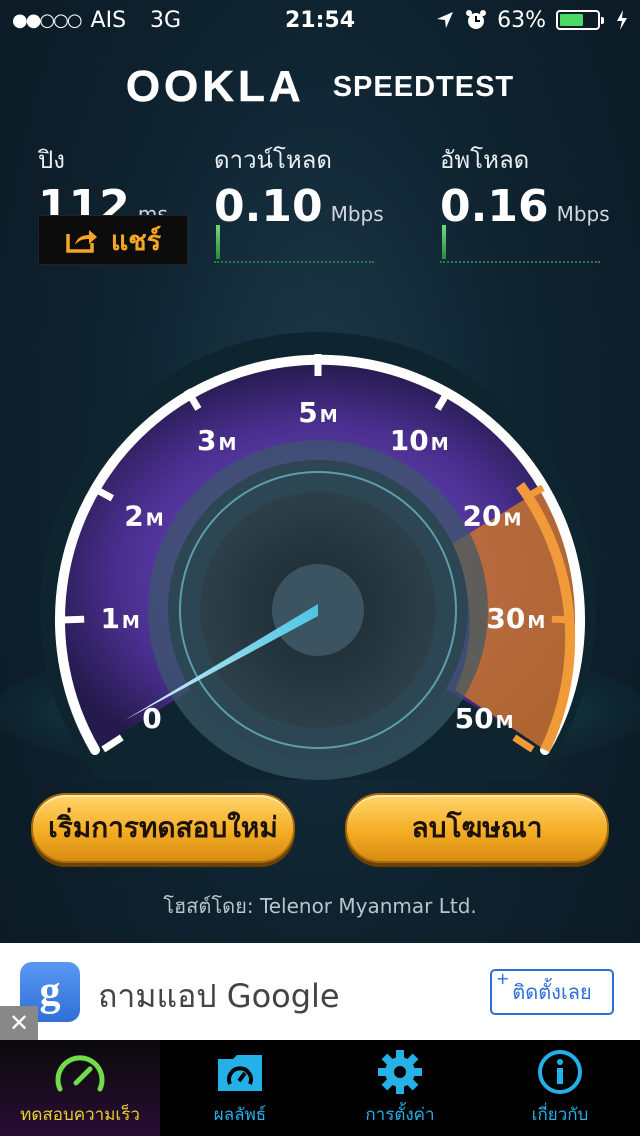  I want to click on tab-results: ผลลัพธ์, so click(240, 1088).